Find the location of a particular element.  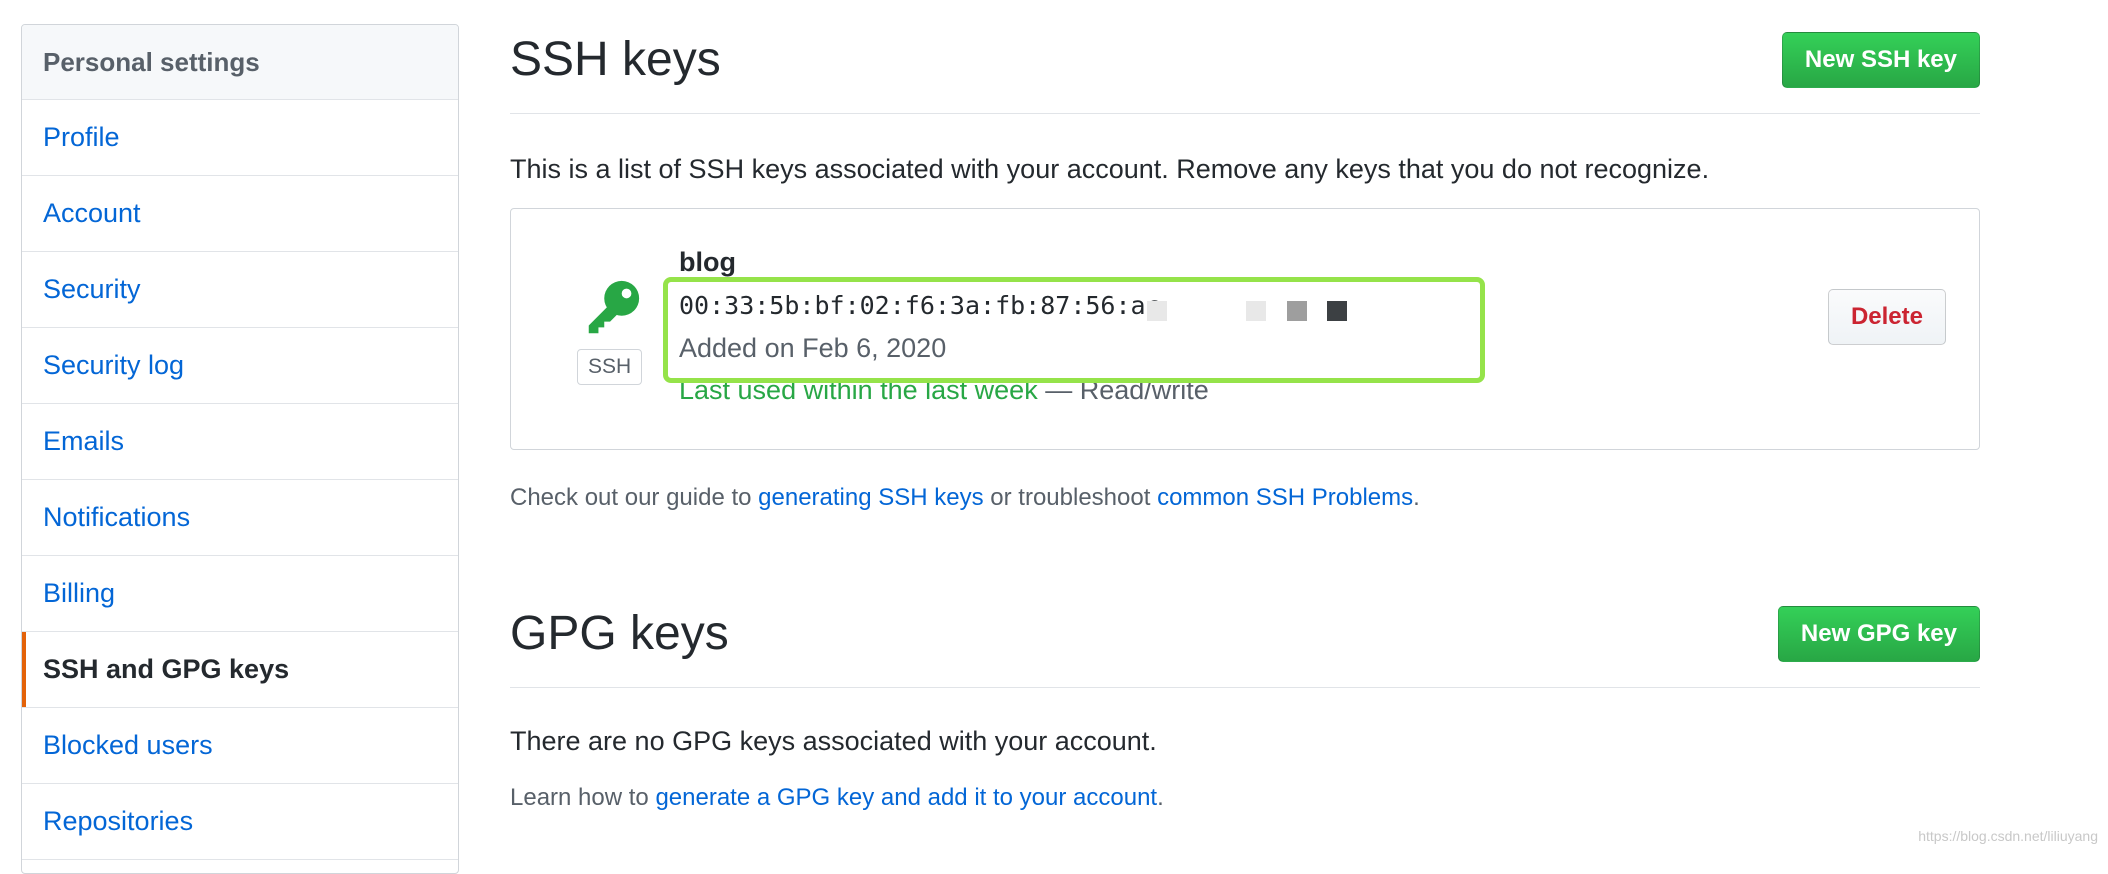

sidebar-item-ssh-gpg-keys: SSH and GPG keys is located at coordinates (240, 670).